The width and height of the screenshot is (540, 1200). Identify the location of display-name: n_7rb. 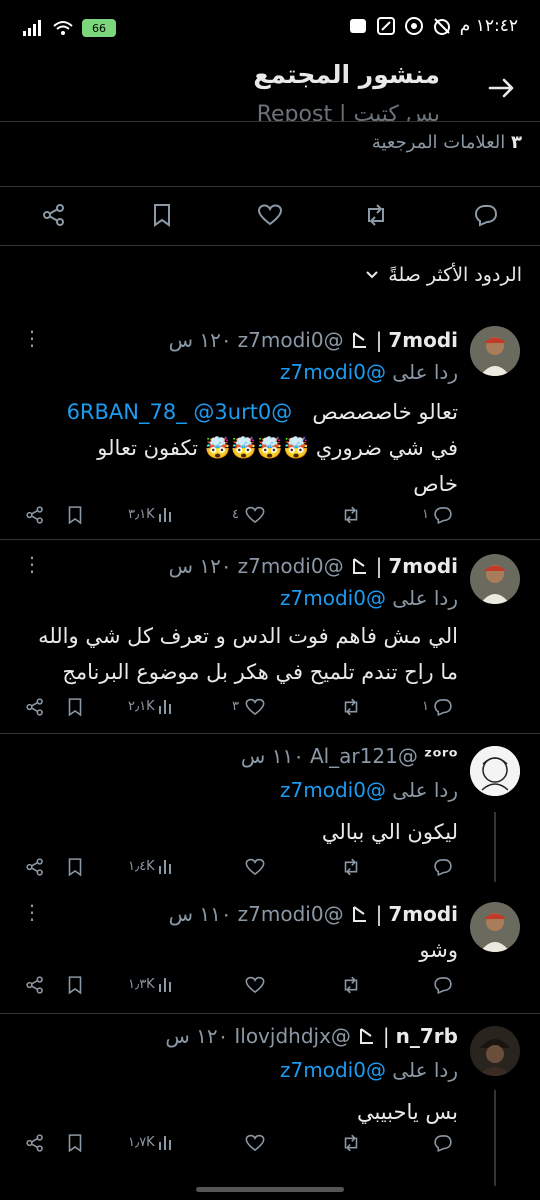
(427, 1036).